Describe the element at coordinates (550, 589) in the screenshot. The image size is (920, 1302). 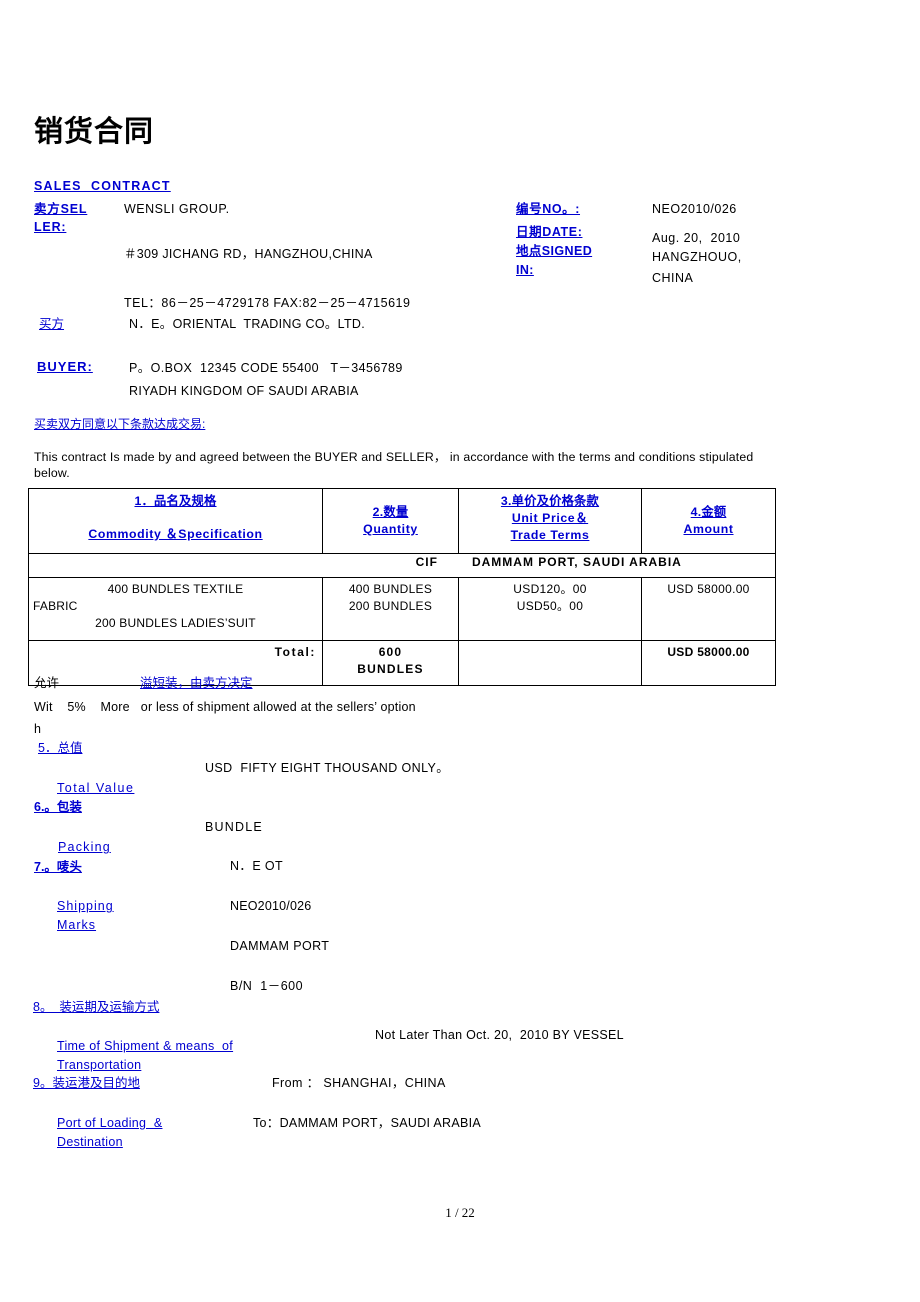
I see `unit-price-line-1: USD120。00` at that location.